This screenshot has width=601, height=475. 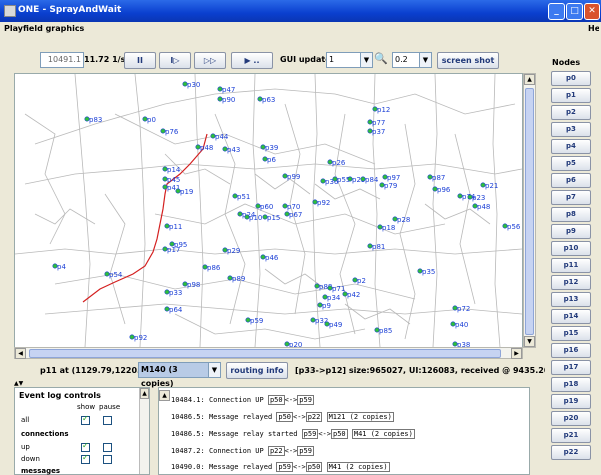 I want to click on map-node-label: p83, so click(x=95, y=120).